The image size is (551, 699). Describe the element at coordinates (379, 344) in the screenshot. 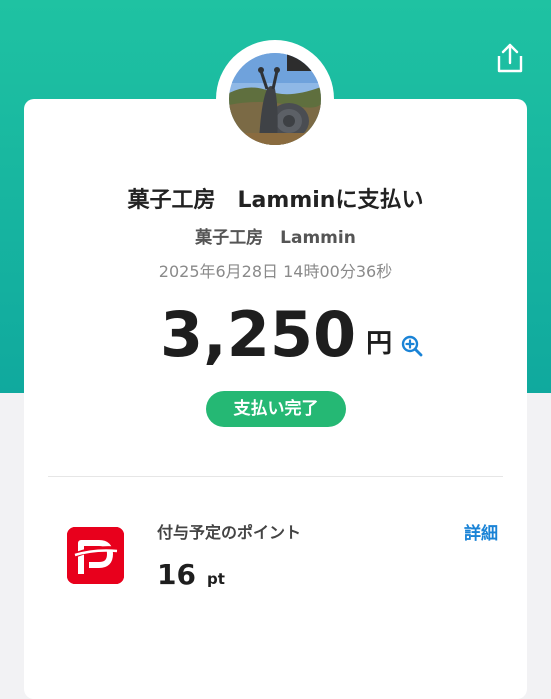

I see `currency-label: 円` at that location.